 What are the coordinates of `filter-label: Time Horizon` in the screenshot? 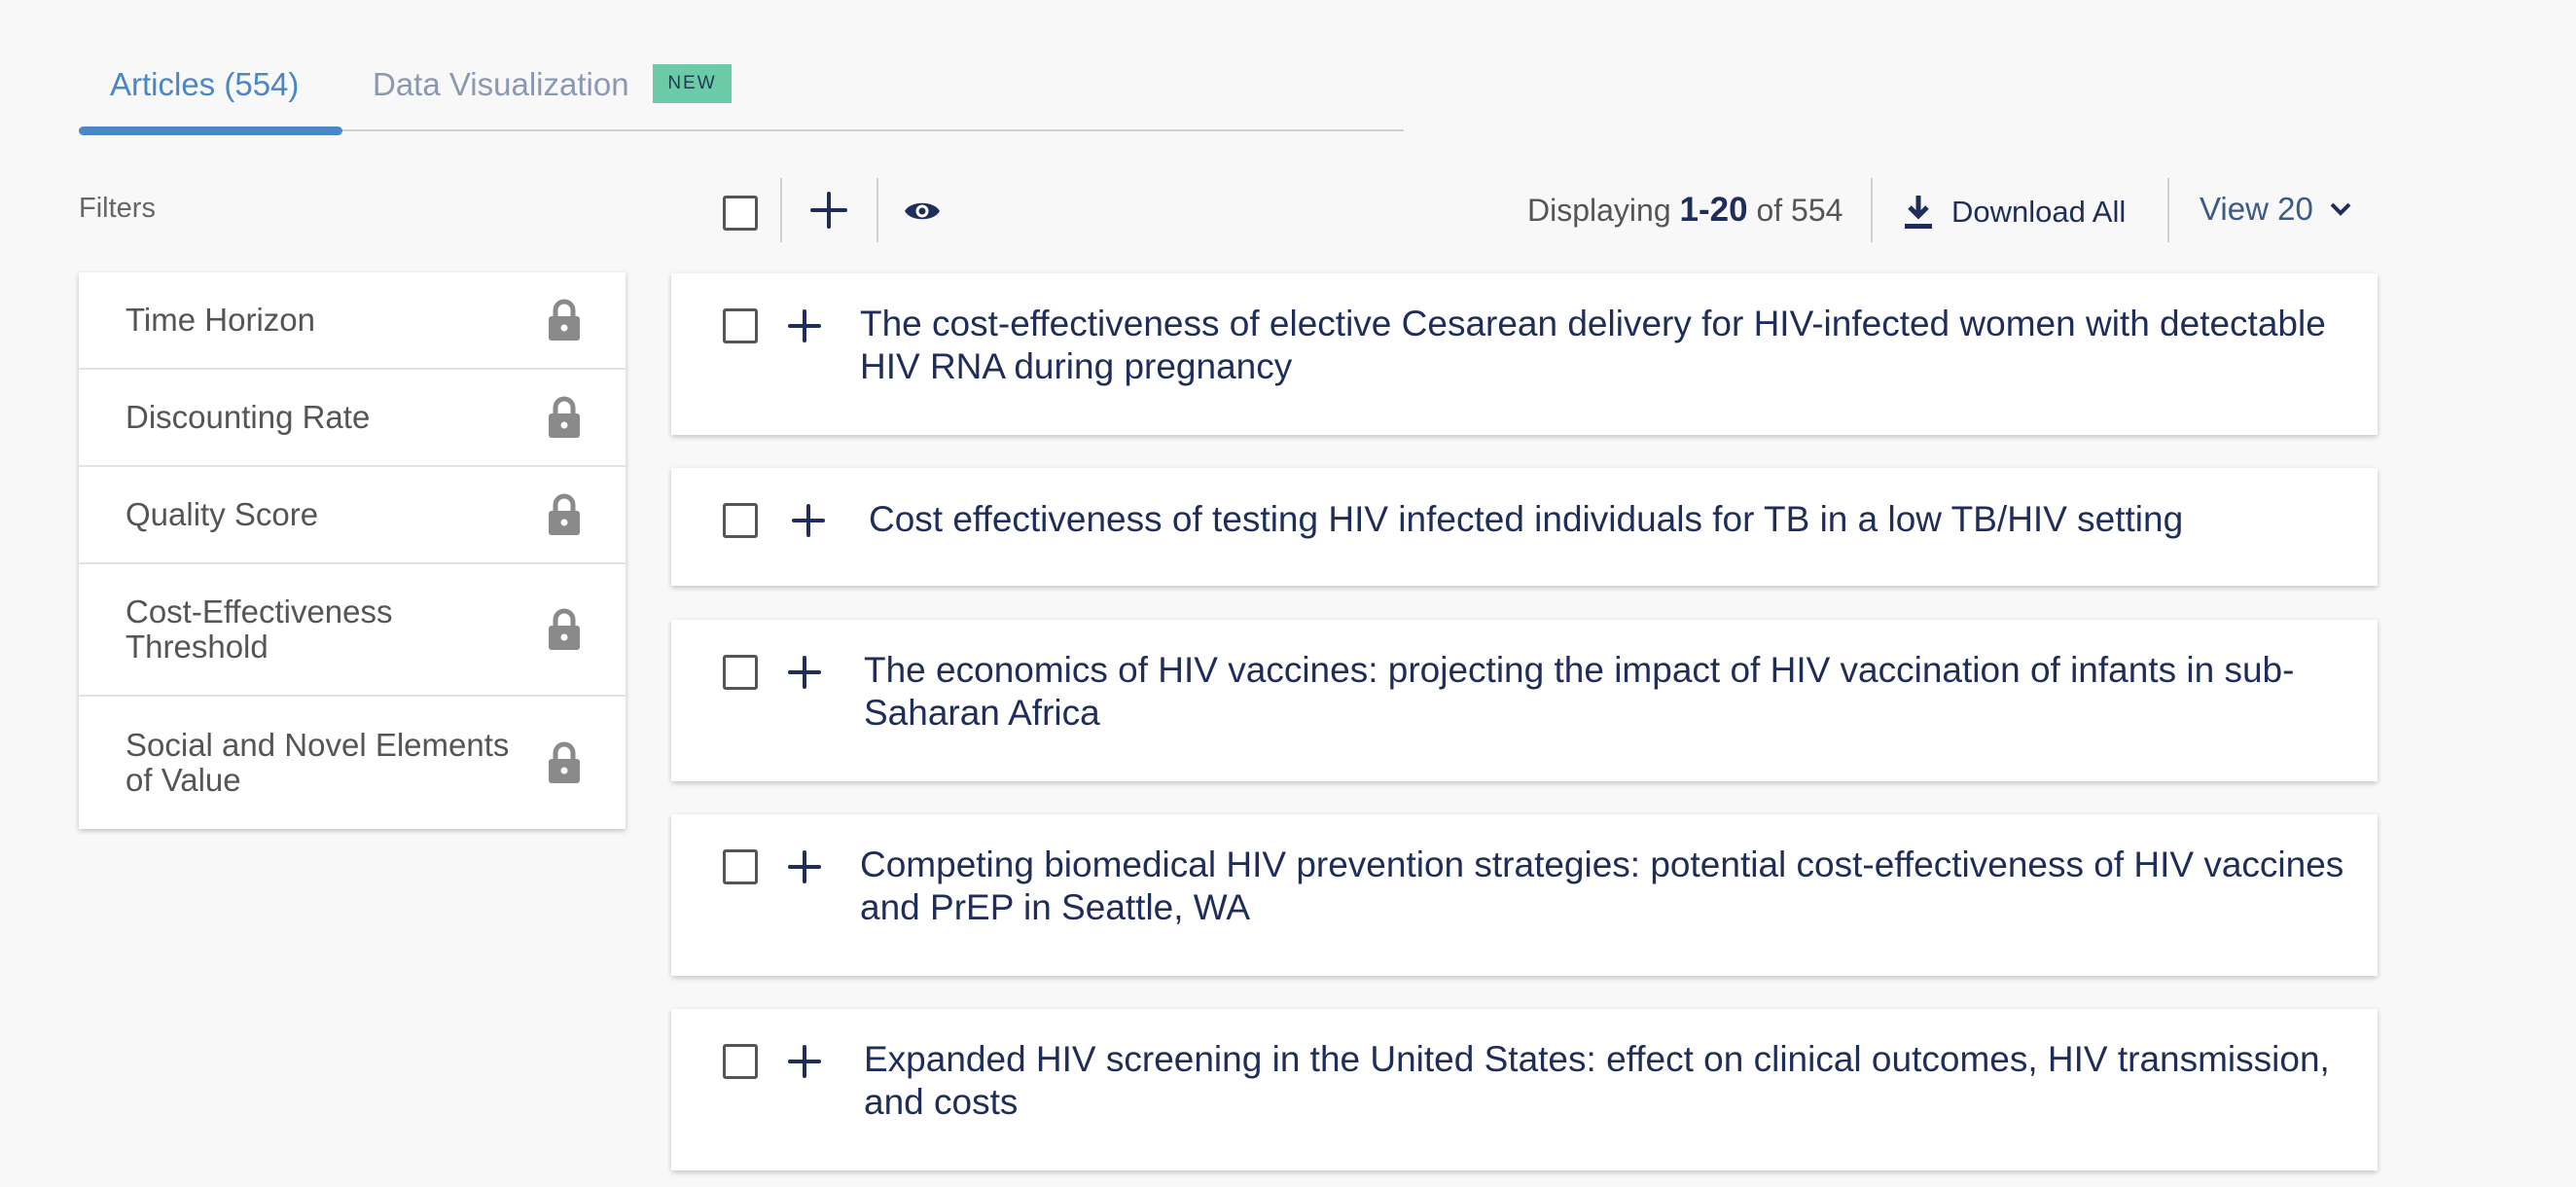 It's located at (220, 320).